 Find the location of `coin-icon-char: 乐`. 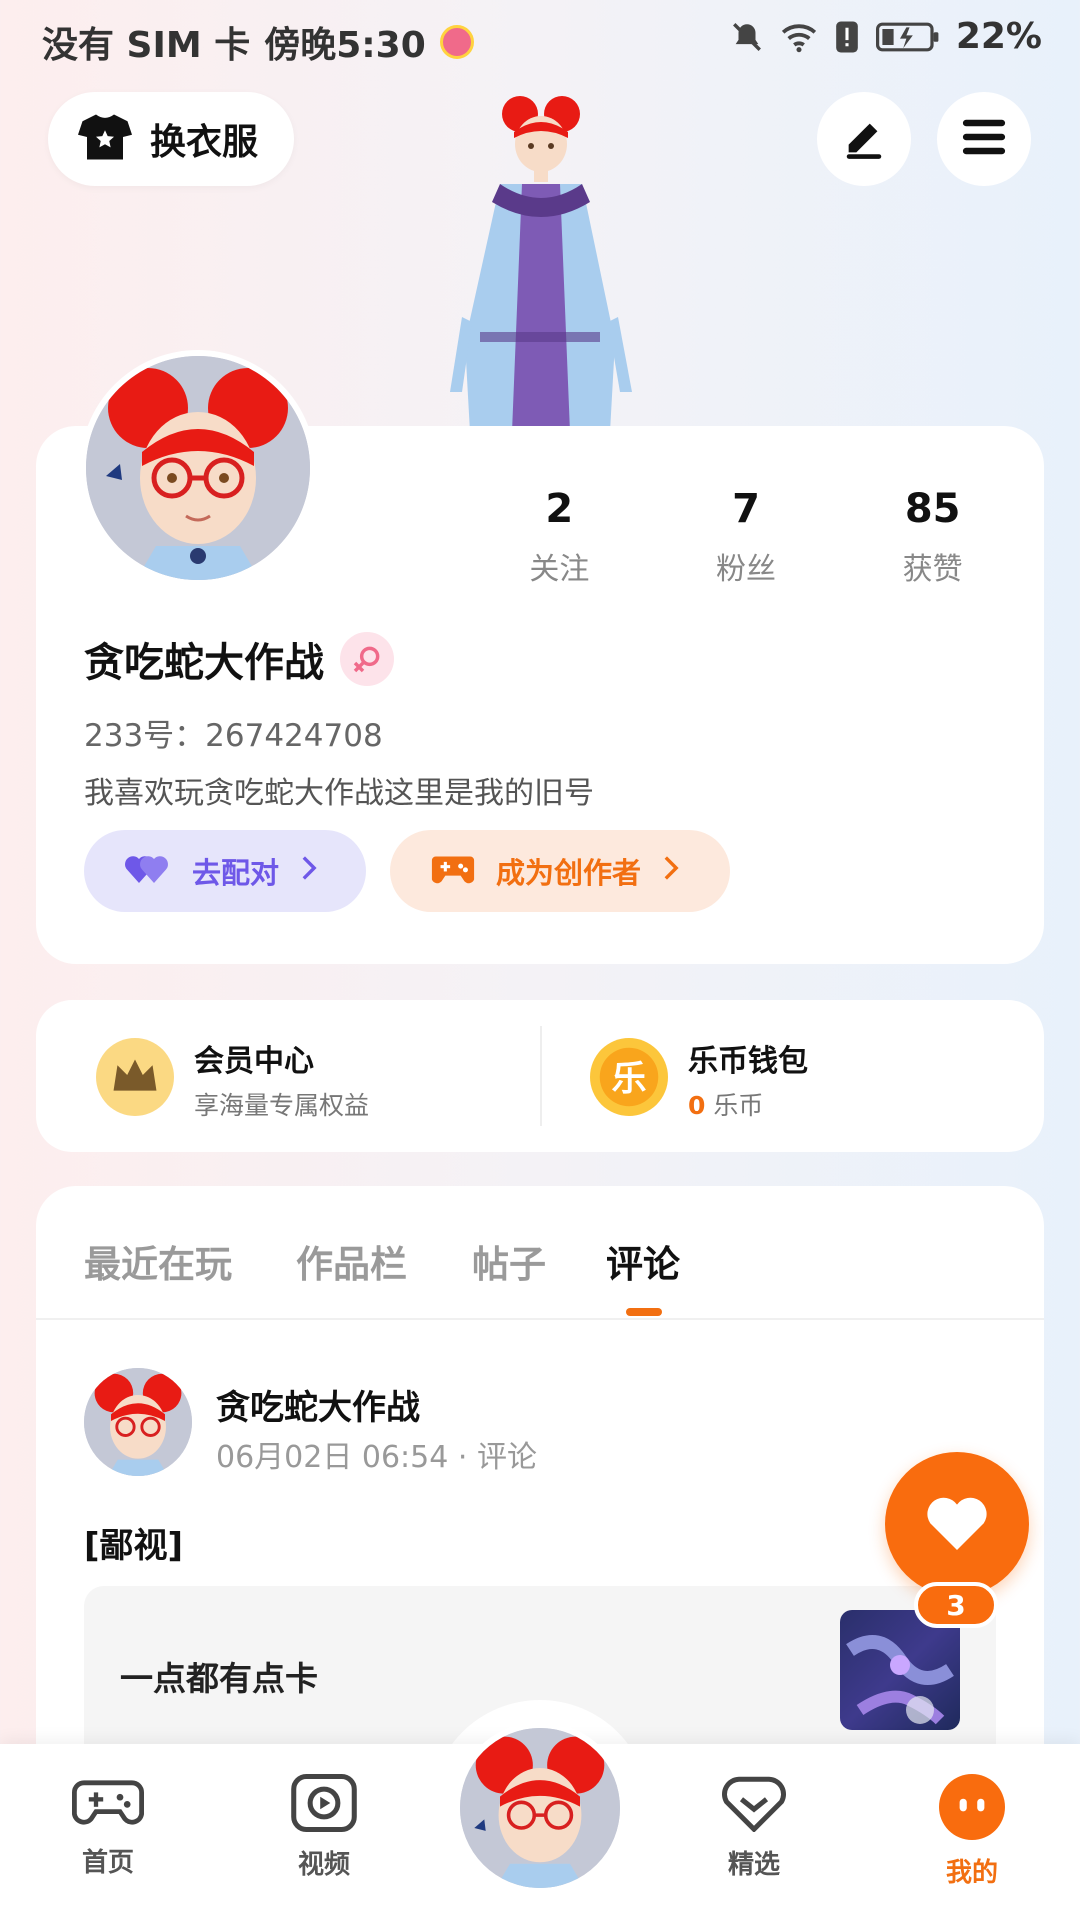

coin-icon-char: 乐 is located at coordinates (628, 1079).